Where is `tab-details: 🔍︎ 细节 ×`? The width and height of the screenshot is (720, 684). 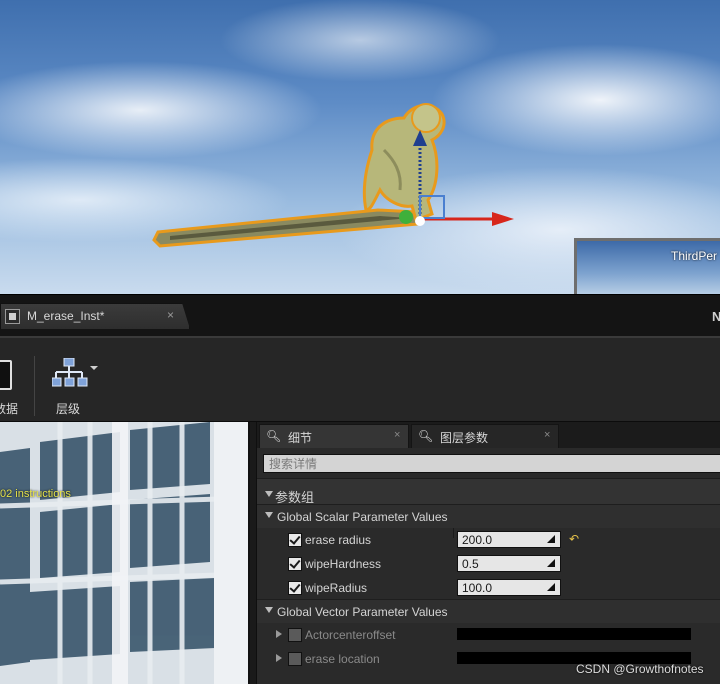
tab-details: 🔍︎ 细节 × is located at coordinates (334, 436).